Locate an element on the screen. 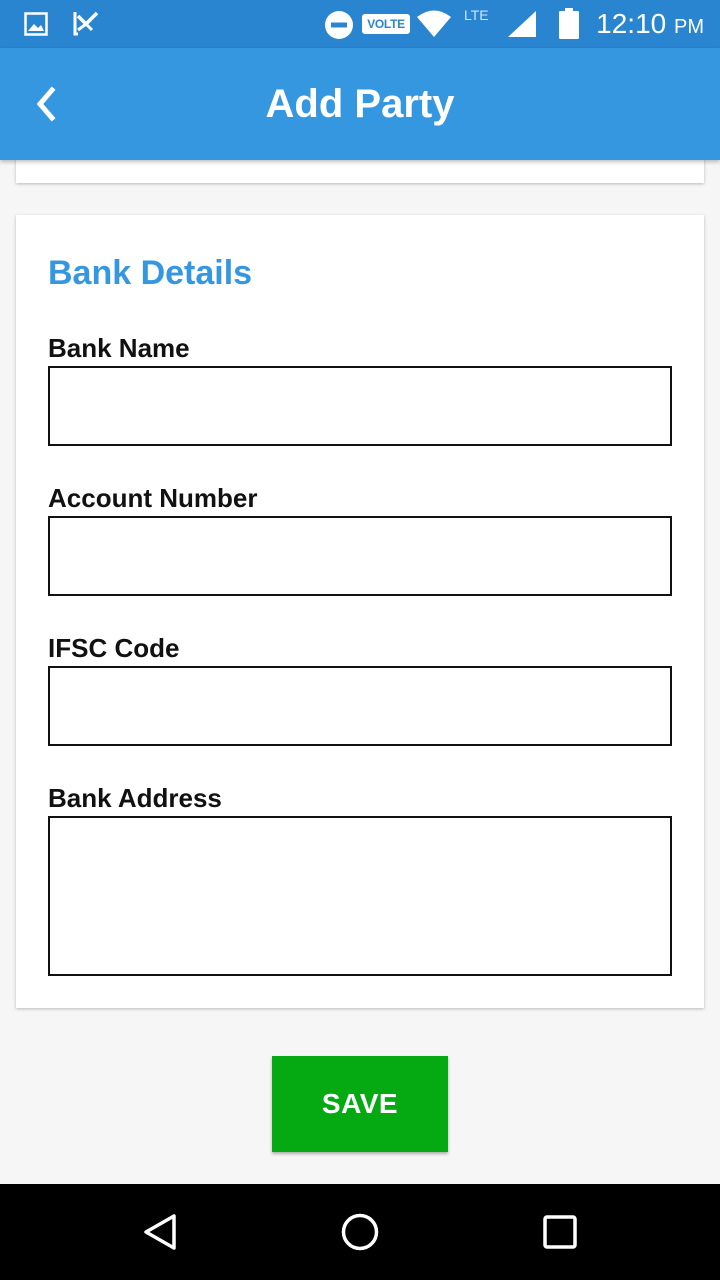 The width and height of the screenshot is (720, 1280). page-title: Add Party is located at coordinates (360, 104).